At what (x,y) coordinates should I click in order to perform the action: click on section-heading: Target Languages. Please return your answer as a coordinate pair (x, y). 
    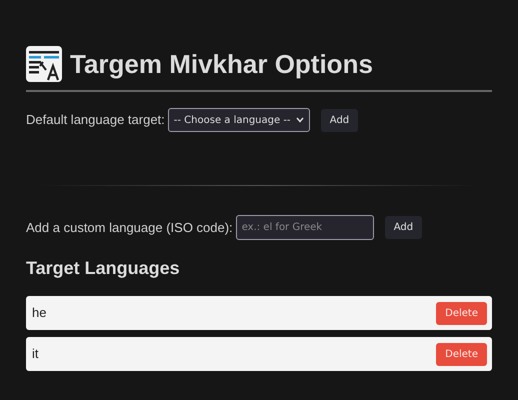
    Looking at the image, I should click on (103, 268).